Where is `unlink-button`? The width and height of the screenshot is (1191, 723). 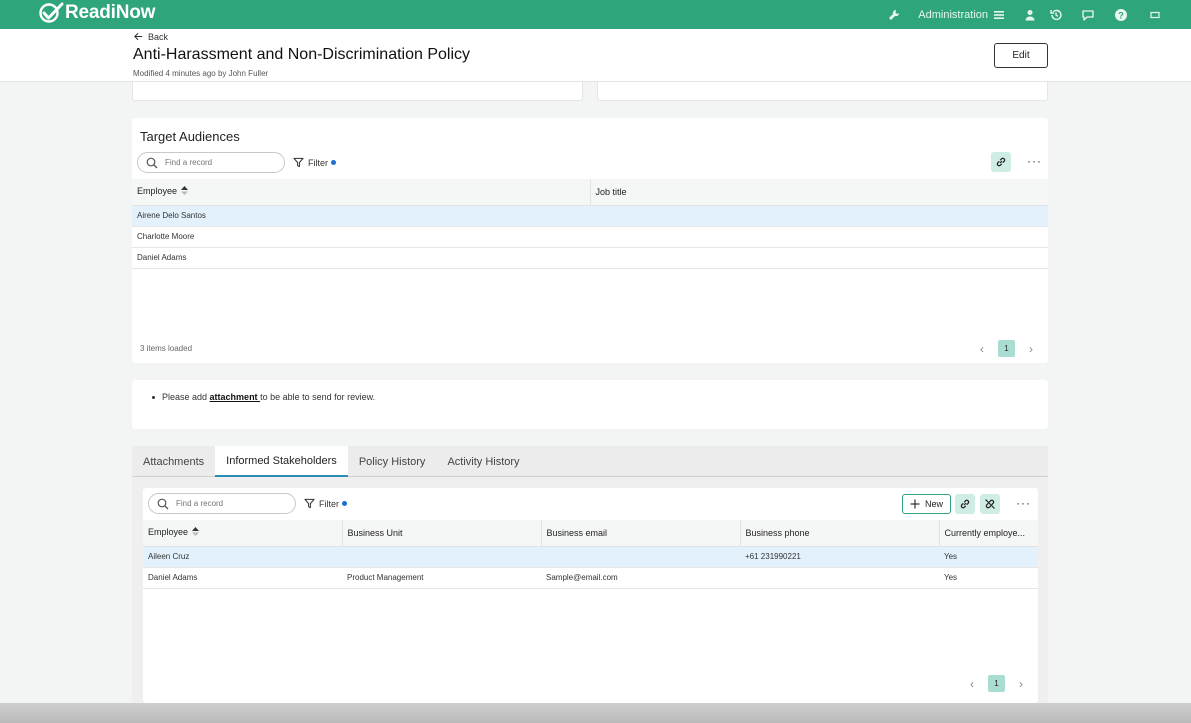 unlink-button is located at coordinates (990, 504).